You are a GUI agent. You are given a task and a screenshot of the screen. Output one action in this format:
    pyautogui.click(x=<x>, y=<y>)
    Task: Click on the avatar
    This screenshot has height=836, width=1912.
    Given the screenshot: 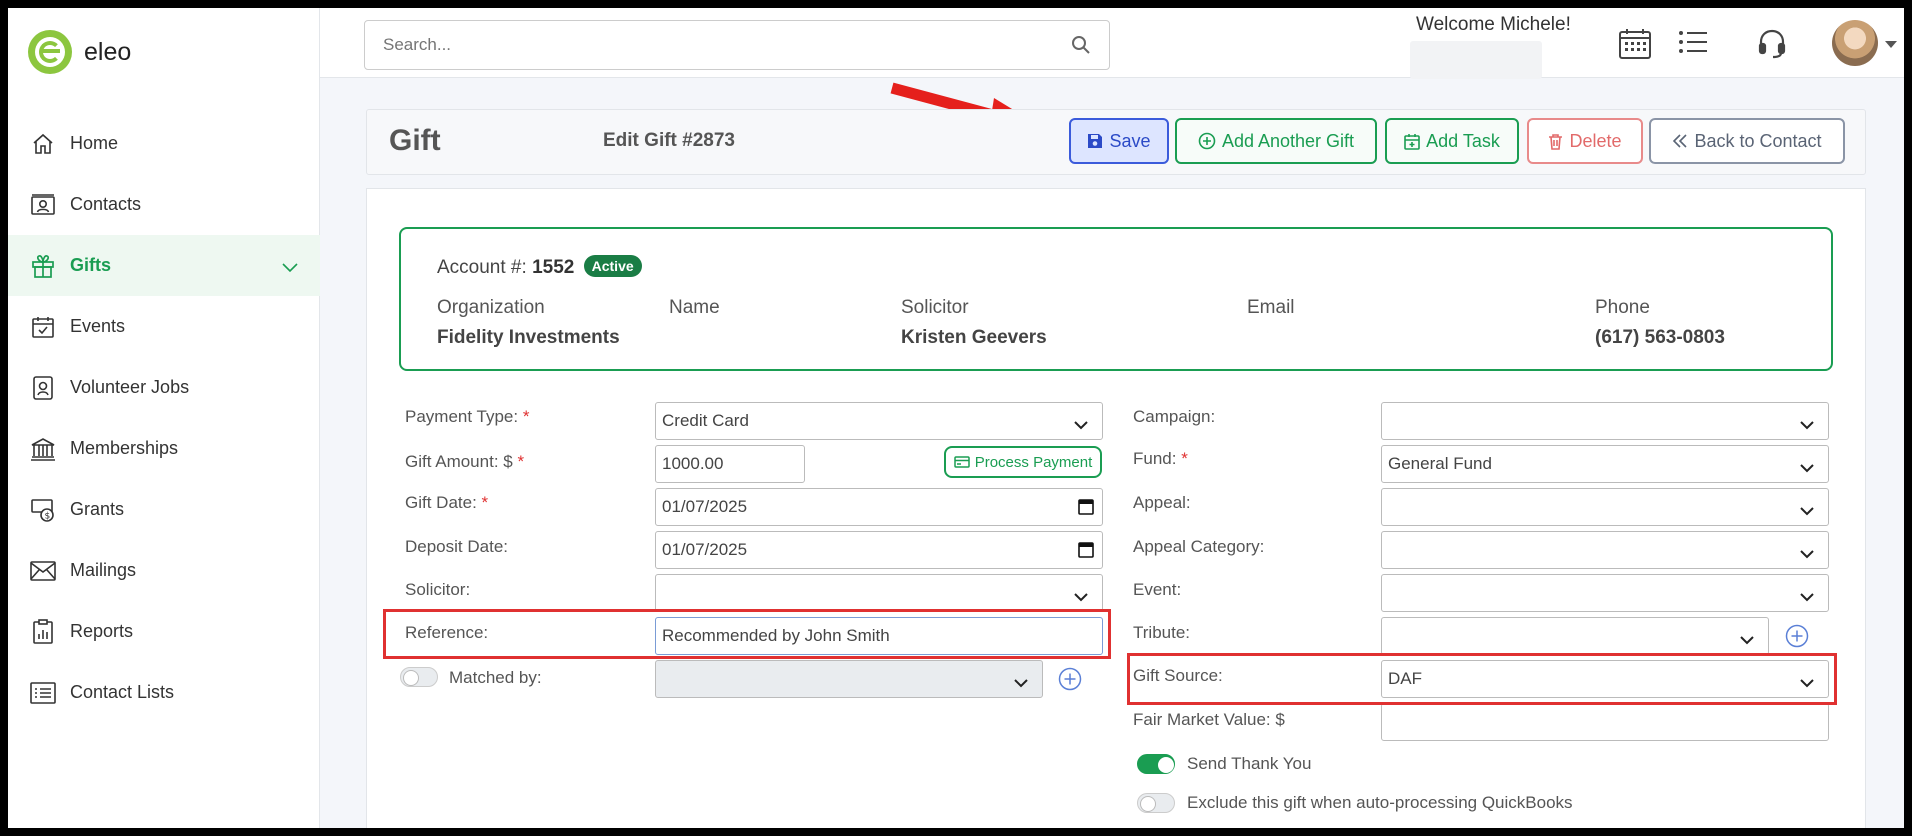 What is the action you would take?
    pyautogui.click(x=1855, y=43)
    